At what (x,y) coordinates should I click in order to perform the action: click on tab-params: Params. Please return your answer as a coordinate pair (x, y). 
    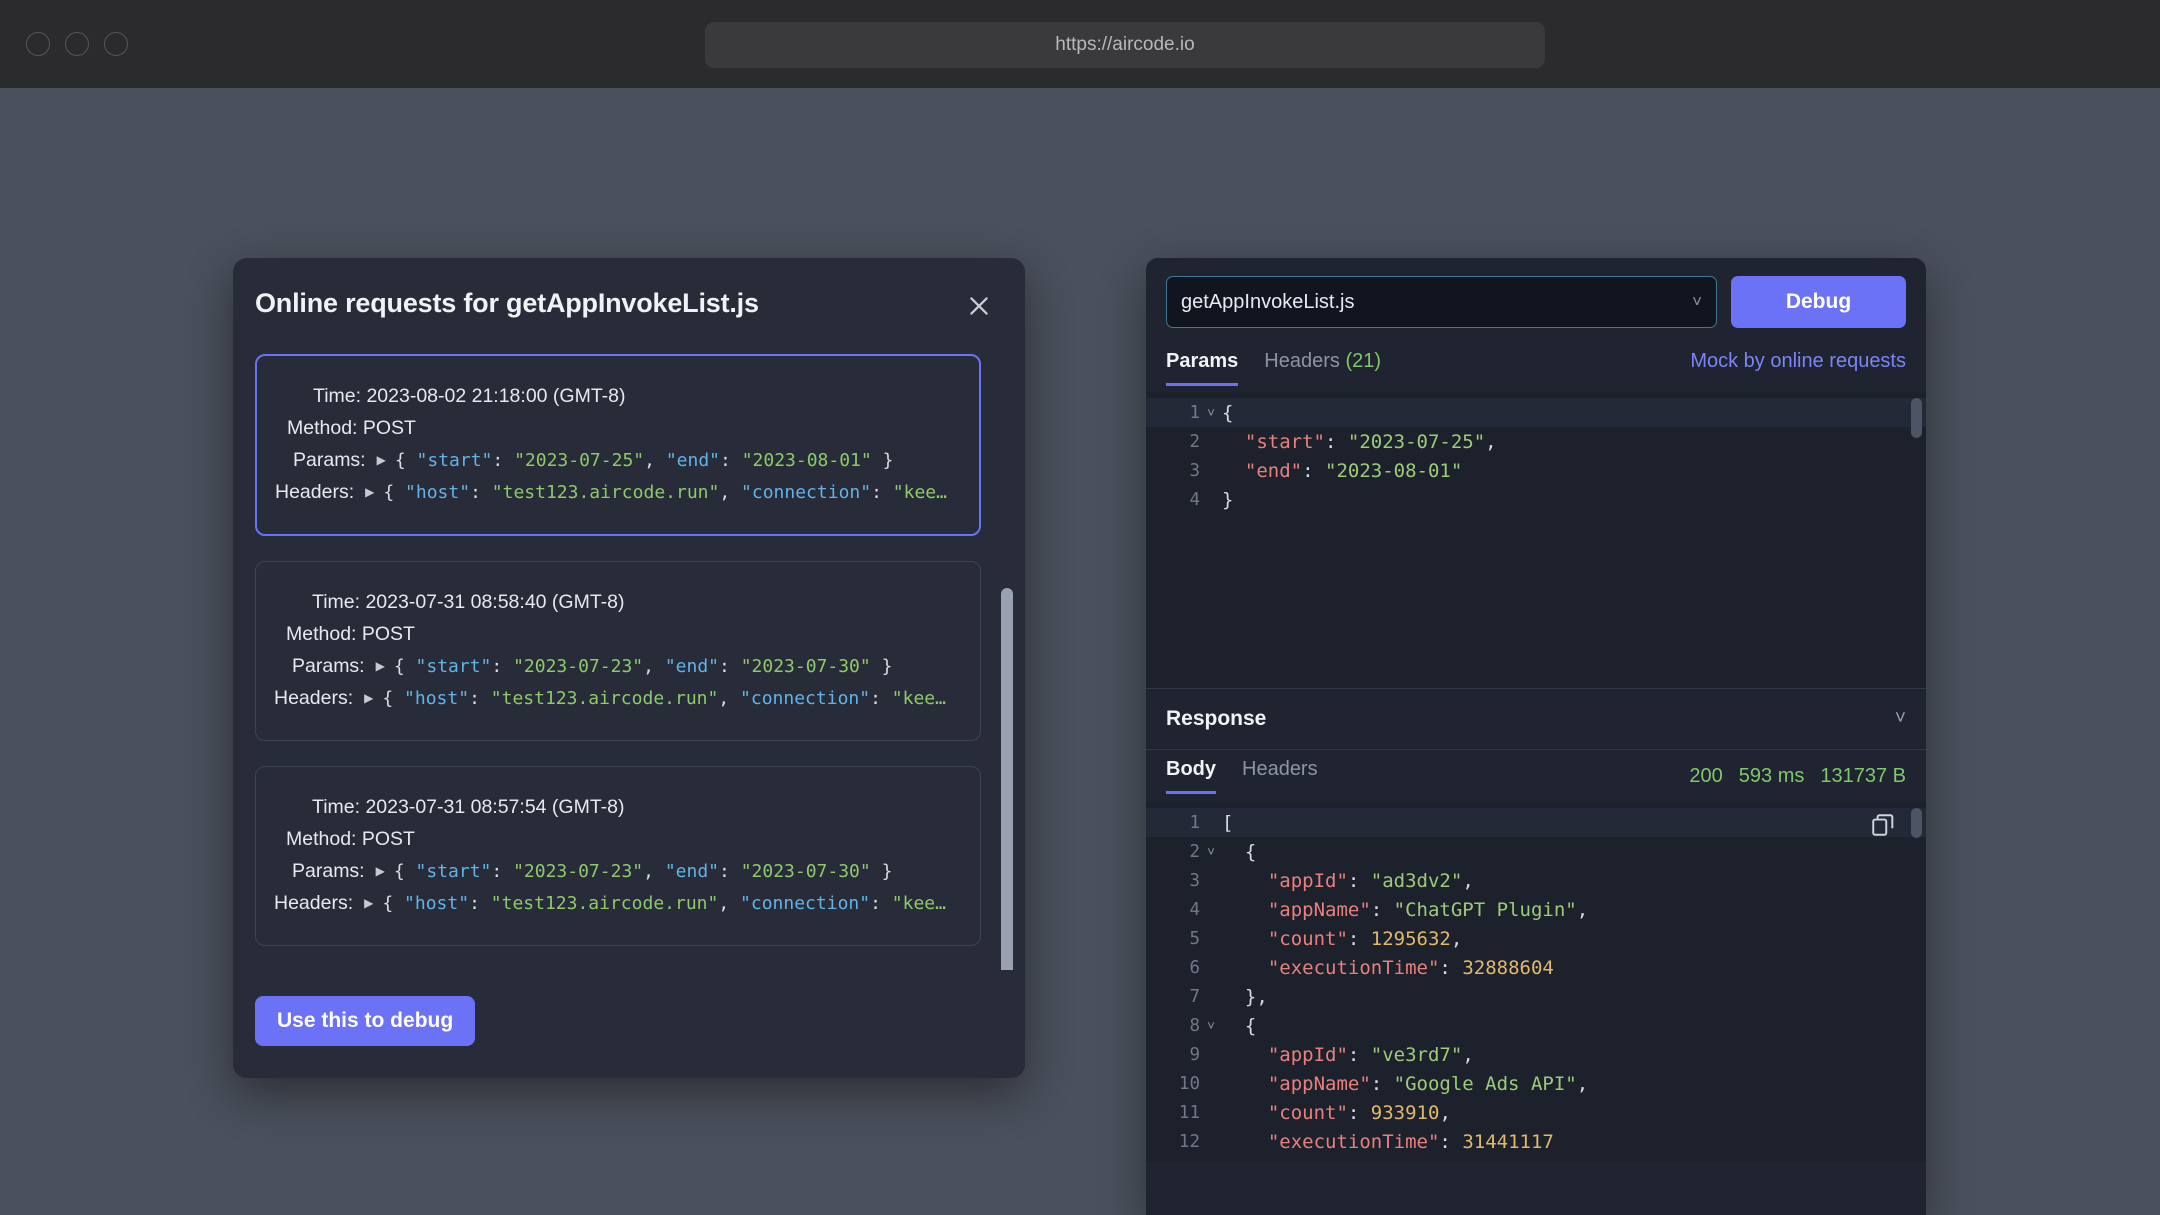
    Looking at the image, I should click on (1202, 368).